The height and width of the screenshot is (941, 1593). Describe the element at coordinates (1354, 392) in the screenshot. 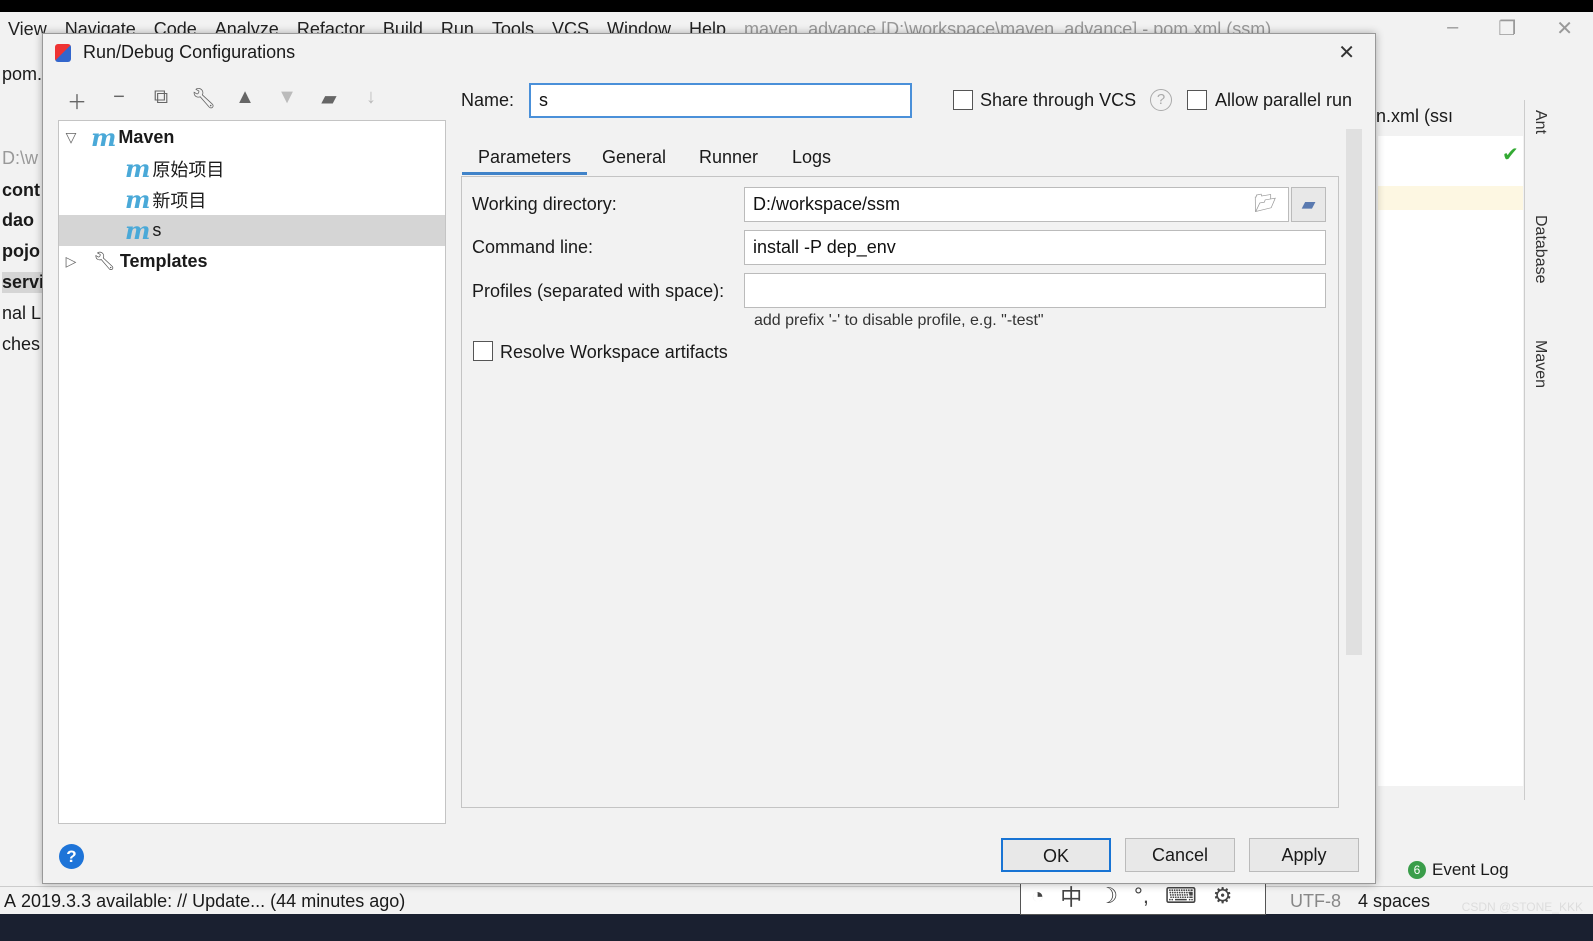

I see `scrollbar` at that location.